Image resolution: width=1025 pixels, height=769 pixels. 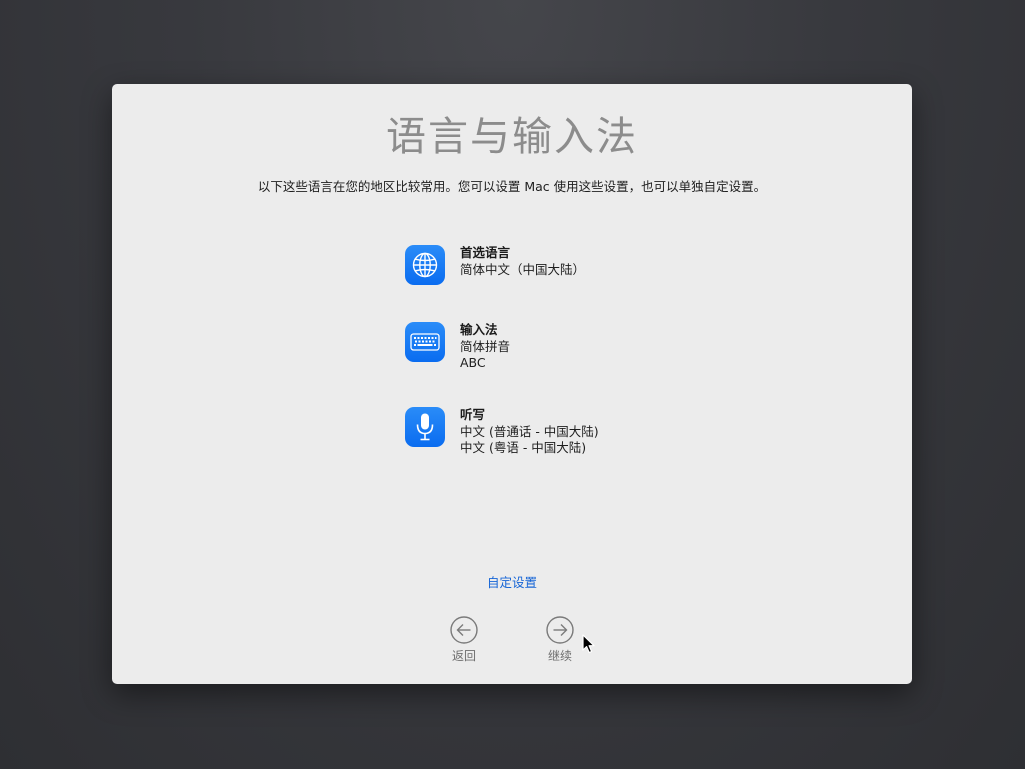 I want to click on preferred-language-item: 首选语言 简体中文（中国大陆）, so click(x=495, y=265).